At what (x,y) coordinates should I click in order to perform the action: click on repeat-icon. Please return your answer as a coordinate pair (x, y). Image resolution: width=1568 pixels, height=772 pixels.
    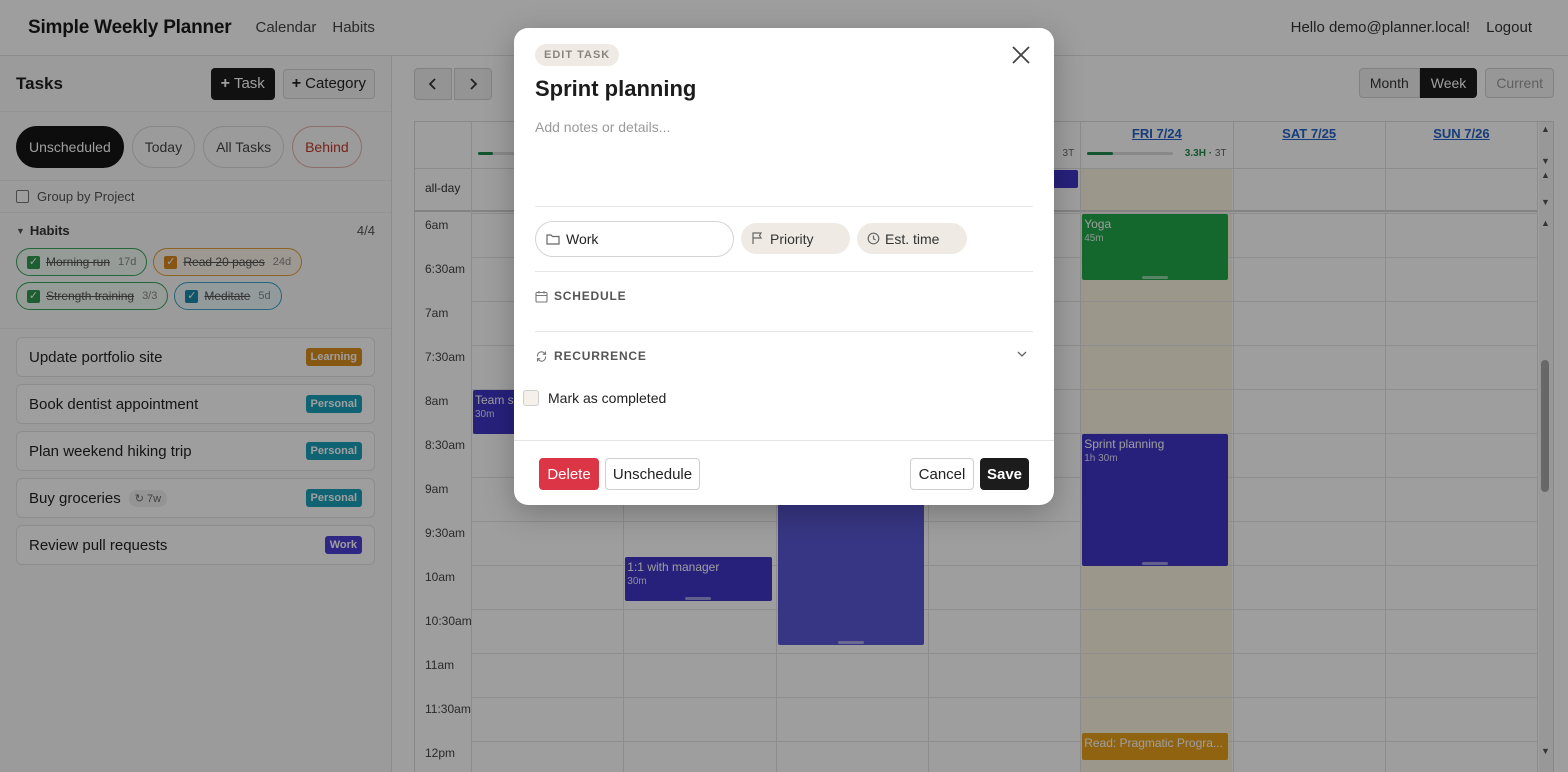
    Looking at the image, I should click on (541, 356).